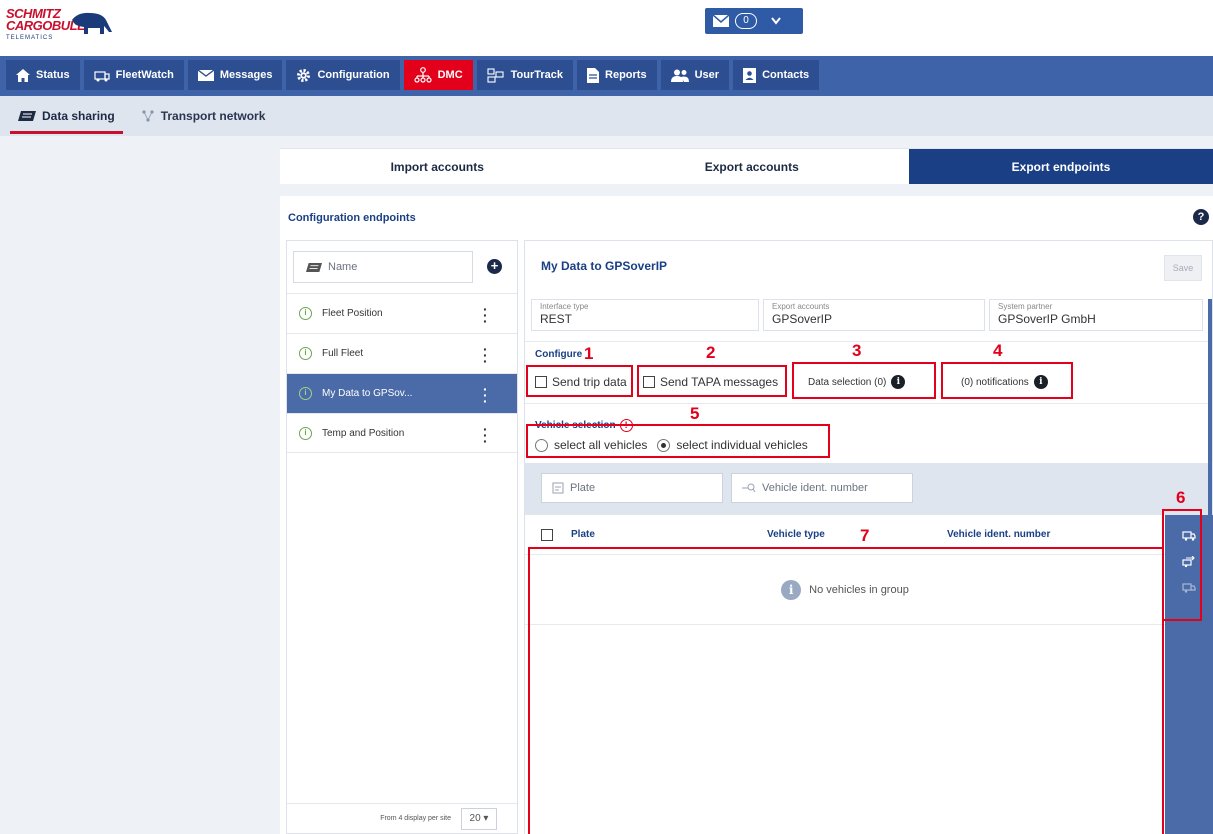 The image size is (1213, 834). What do you see at coordinates (857, 350) in the screenshot?
I see `annotation-number-3: 3` at bounding box center [857, 350].